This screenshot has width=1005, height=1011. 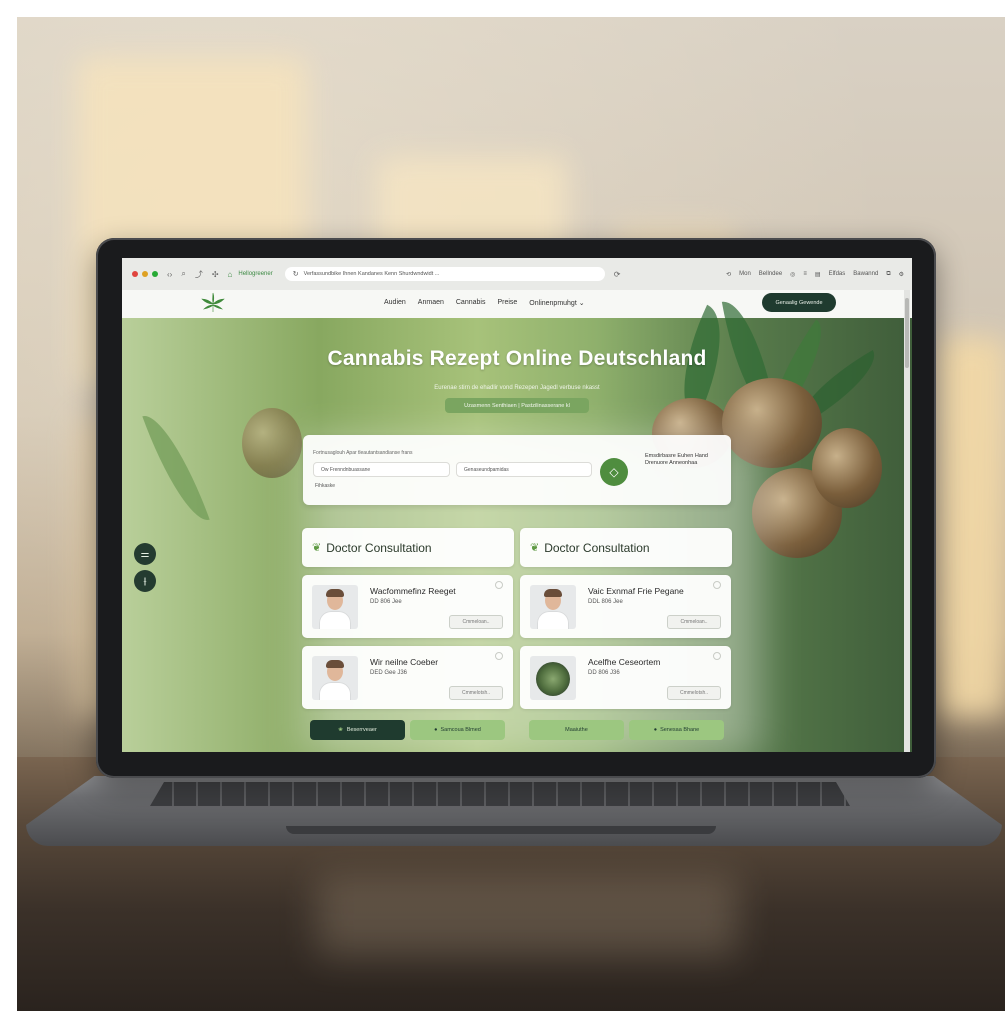 What do you see at coordinates (381, 469) in the screenshot?
I see `search-field-1: Ow Frenndnbuassane` at bounding box center [381, 469].